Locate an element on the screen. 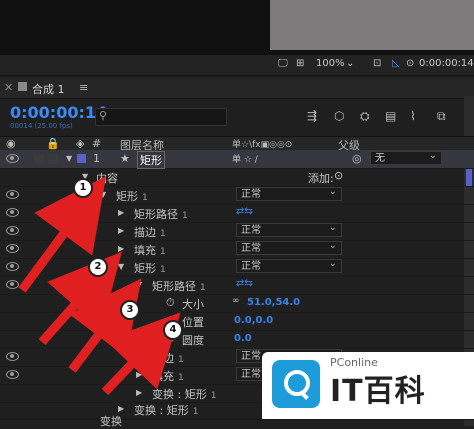 The height and width of the screenshot is (429, 474). watermark-title: IT百科 is located at coordinates (378, 391).